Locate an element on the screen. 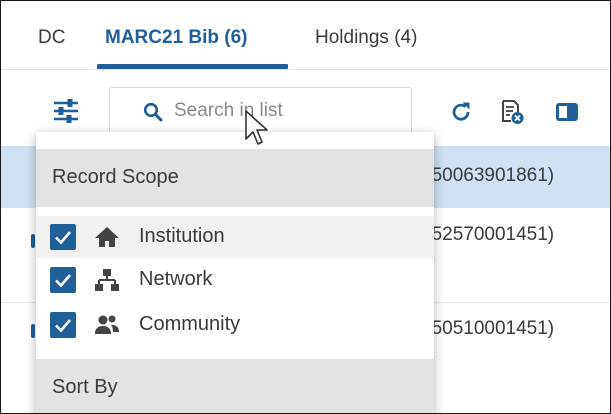 Image resolution: width=611 pixels, height=414 pixels. community-checkbox is located at coordinates (63, 325).